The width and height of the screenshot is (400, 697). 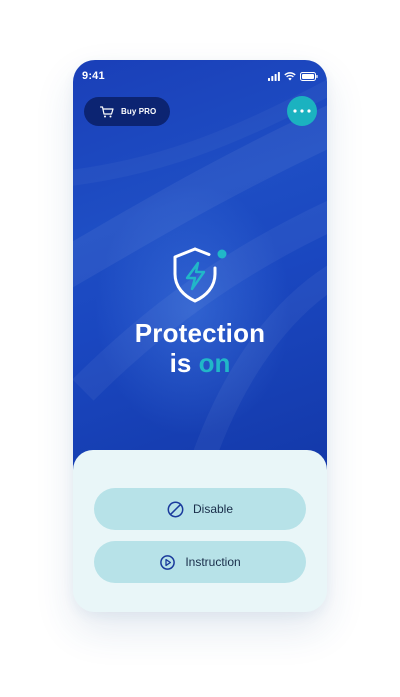 I want to click on shield-lightning-icon, so click(x=200, y=275).